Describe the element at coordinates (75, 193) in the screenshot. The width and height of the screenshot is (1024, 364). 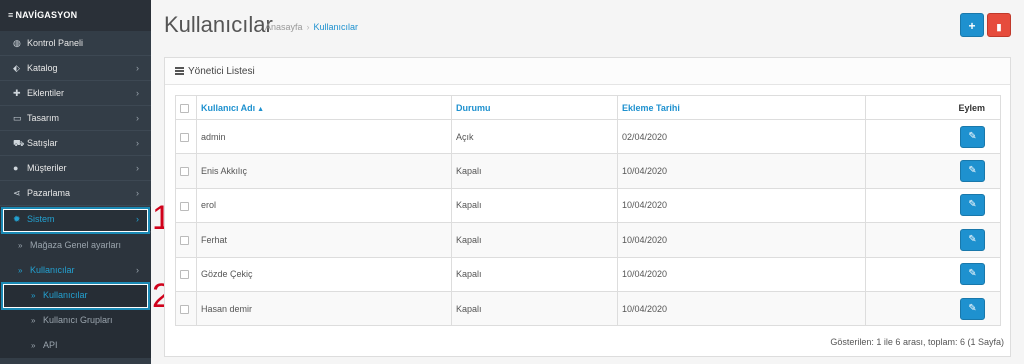
I see `nav-item-pazarlama: ⋖ Pazarlama ›` at that location.